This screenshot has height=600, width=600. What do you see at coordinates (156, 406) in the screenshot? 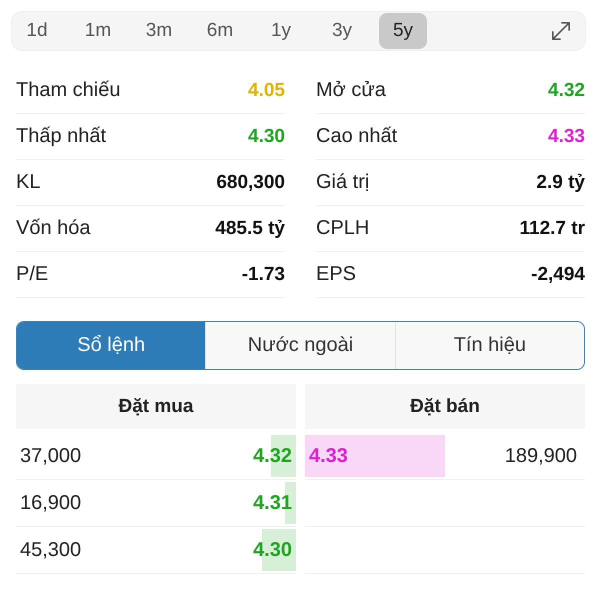
I see `column-header: Đặt mua` at bounding box center [156, 406].